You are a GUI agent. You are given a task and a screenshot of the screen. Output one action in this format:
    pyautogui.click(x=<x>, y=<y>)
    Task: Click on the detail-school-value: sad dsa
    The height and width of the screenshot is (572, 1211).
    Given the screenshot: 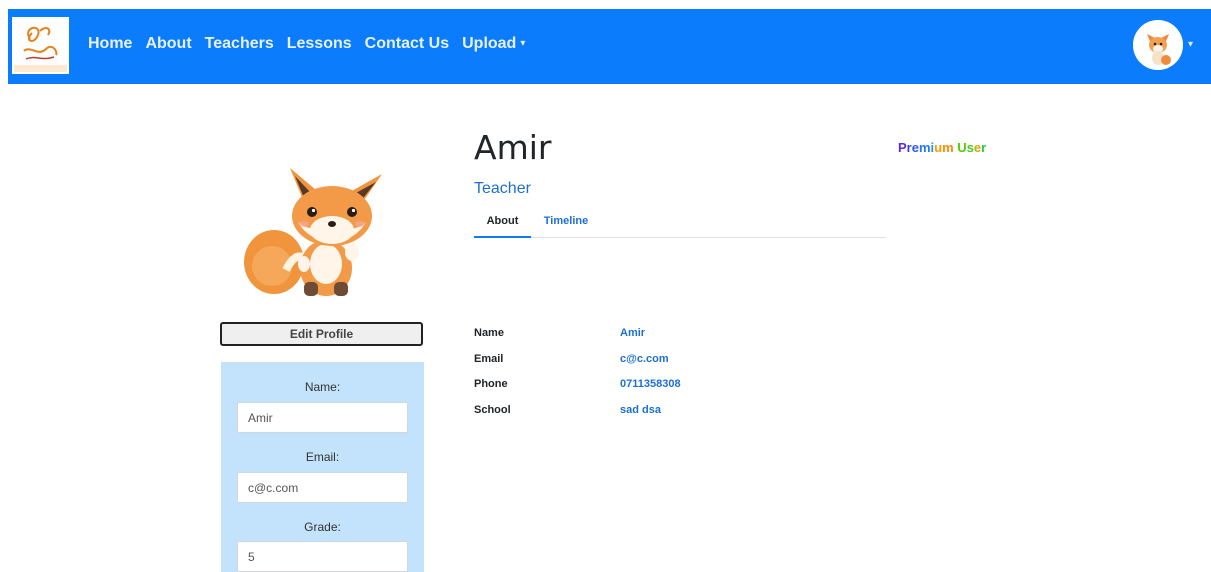 What is the action you would take?
    pyautogui.click(x=640, y=410)
    